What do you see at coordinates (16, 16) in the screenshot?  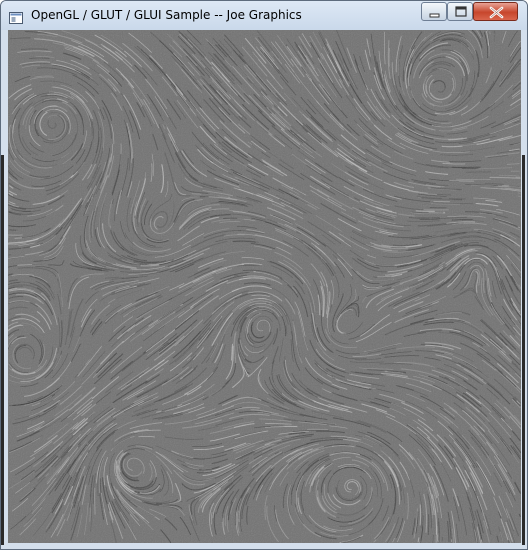 I see `app-icon` at bounding box center [16, 16].